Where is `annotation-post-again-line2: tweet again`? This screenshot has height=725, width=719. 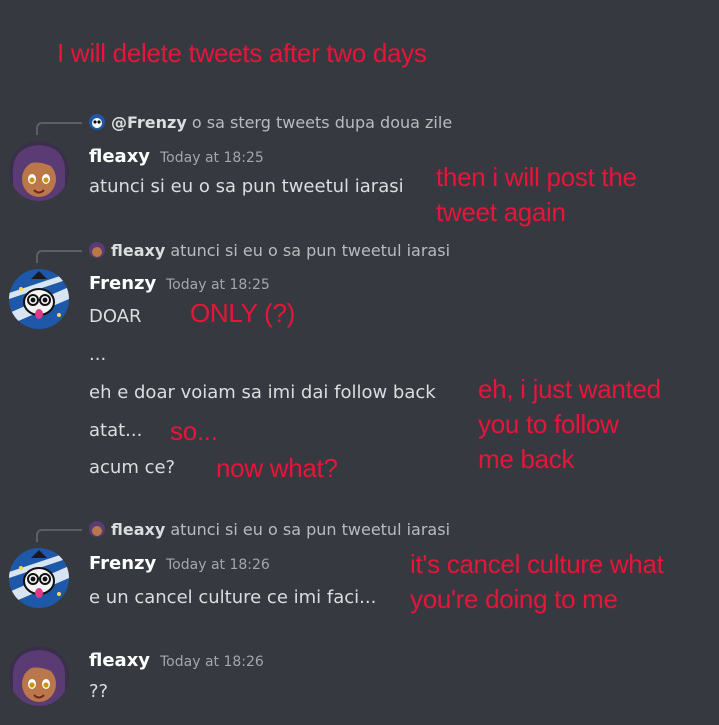 annotation-post-again-line2: tweet again is located at coordinates (501, 212).